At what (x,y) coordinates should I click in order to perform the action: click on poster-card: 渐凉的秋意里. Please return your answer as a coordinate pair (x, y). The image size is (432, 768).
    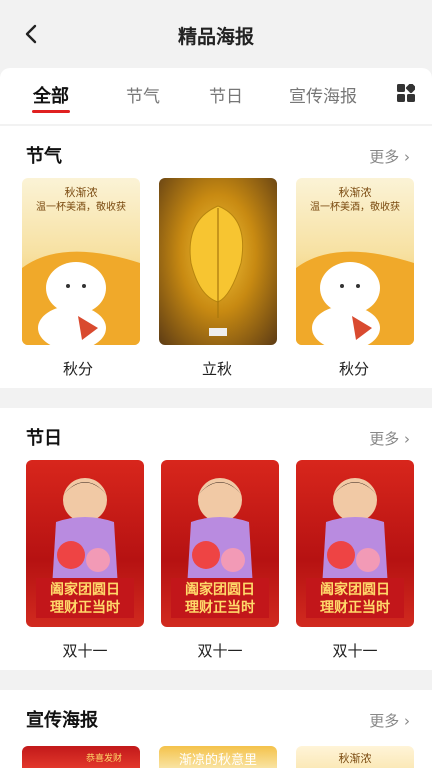
    Looking at the image, I should click on (218, 757).